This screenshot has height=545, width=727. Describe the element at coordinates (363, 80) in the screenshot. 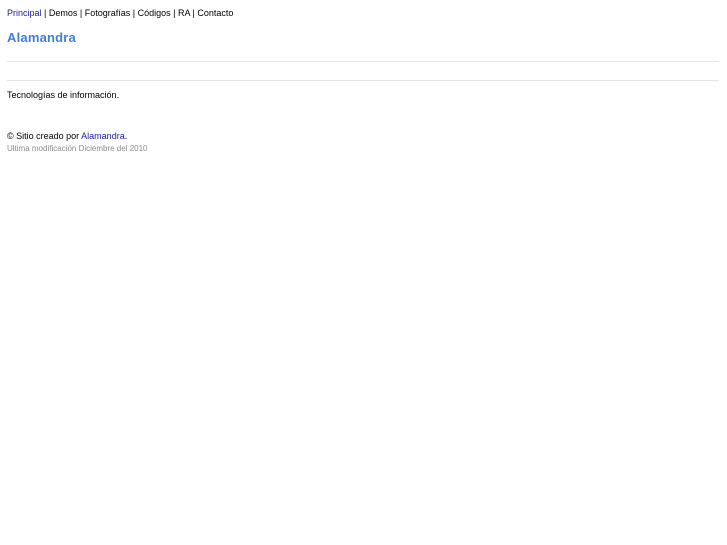

I see `content-divider` at that location.